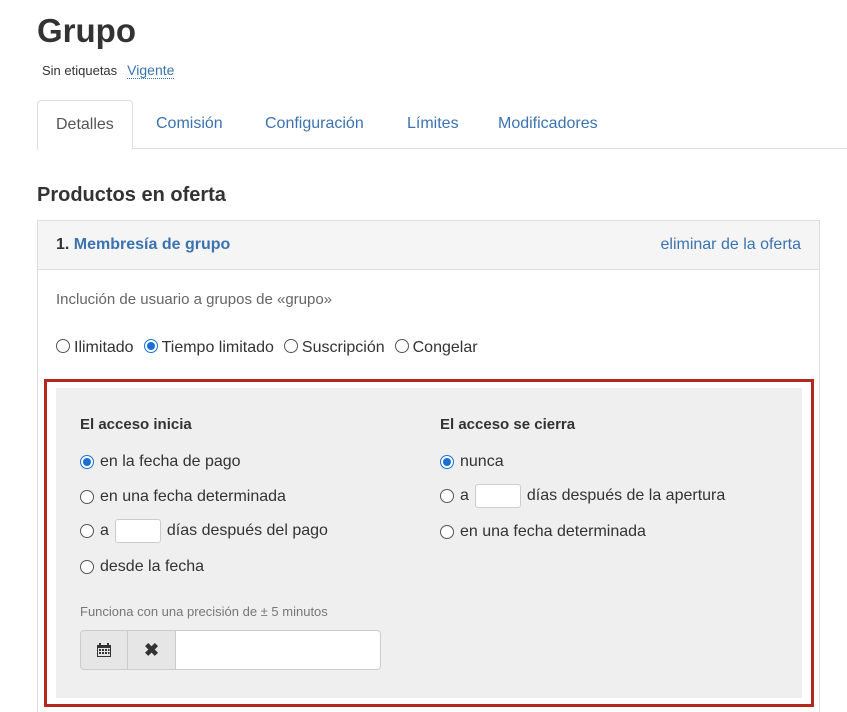  Describe the element at coordinates (87, 462) in the screenshot. I see `radio-start-on-payment` at that location.